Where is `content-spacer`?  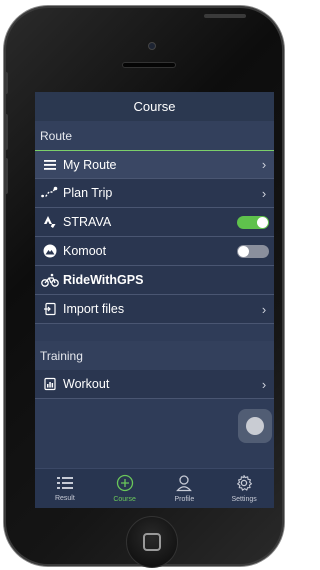
content-spacer is located at coordinates (154, 428).